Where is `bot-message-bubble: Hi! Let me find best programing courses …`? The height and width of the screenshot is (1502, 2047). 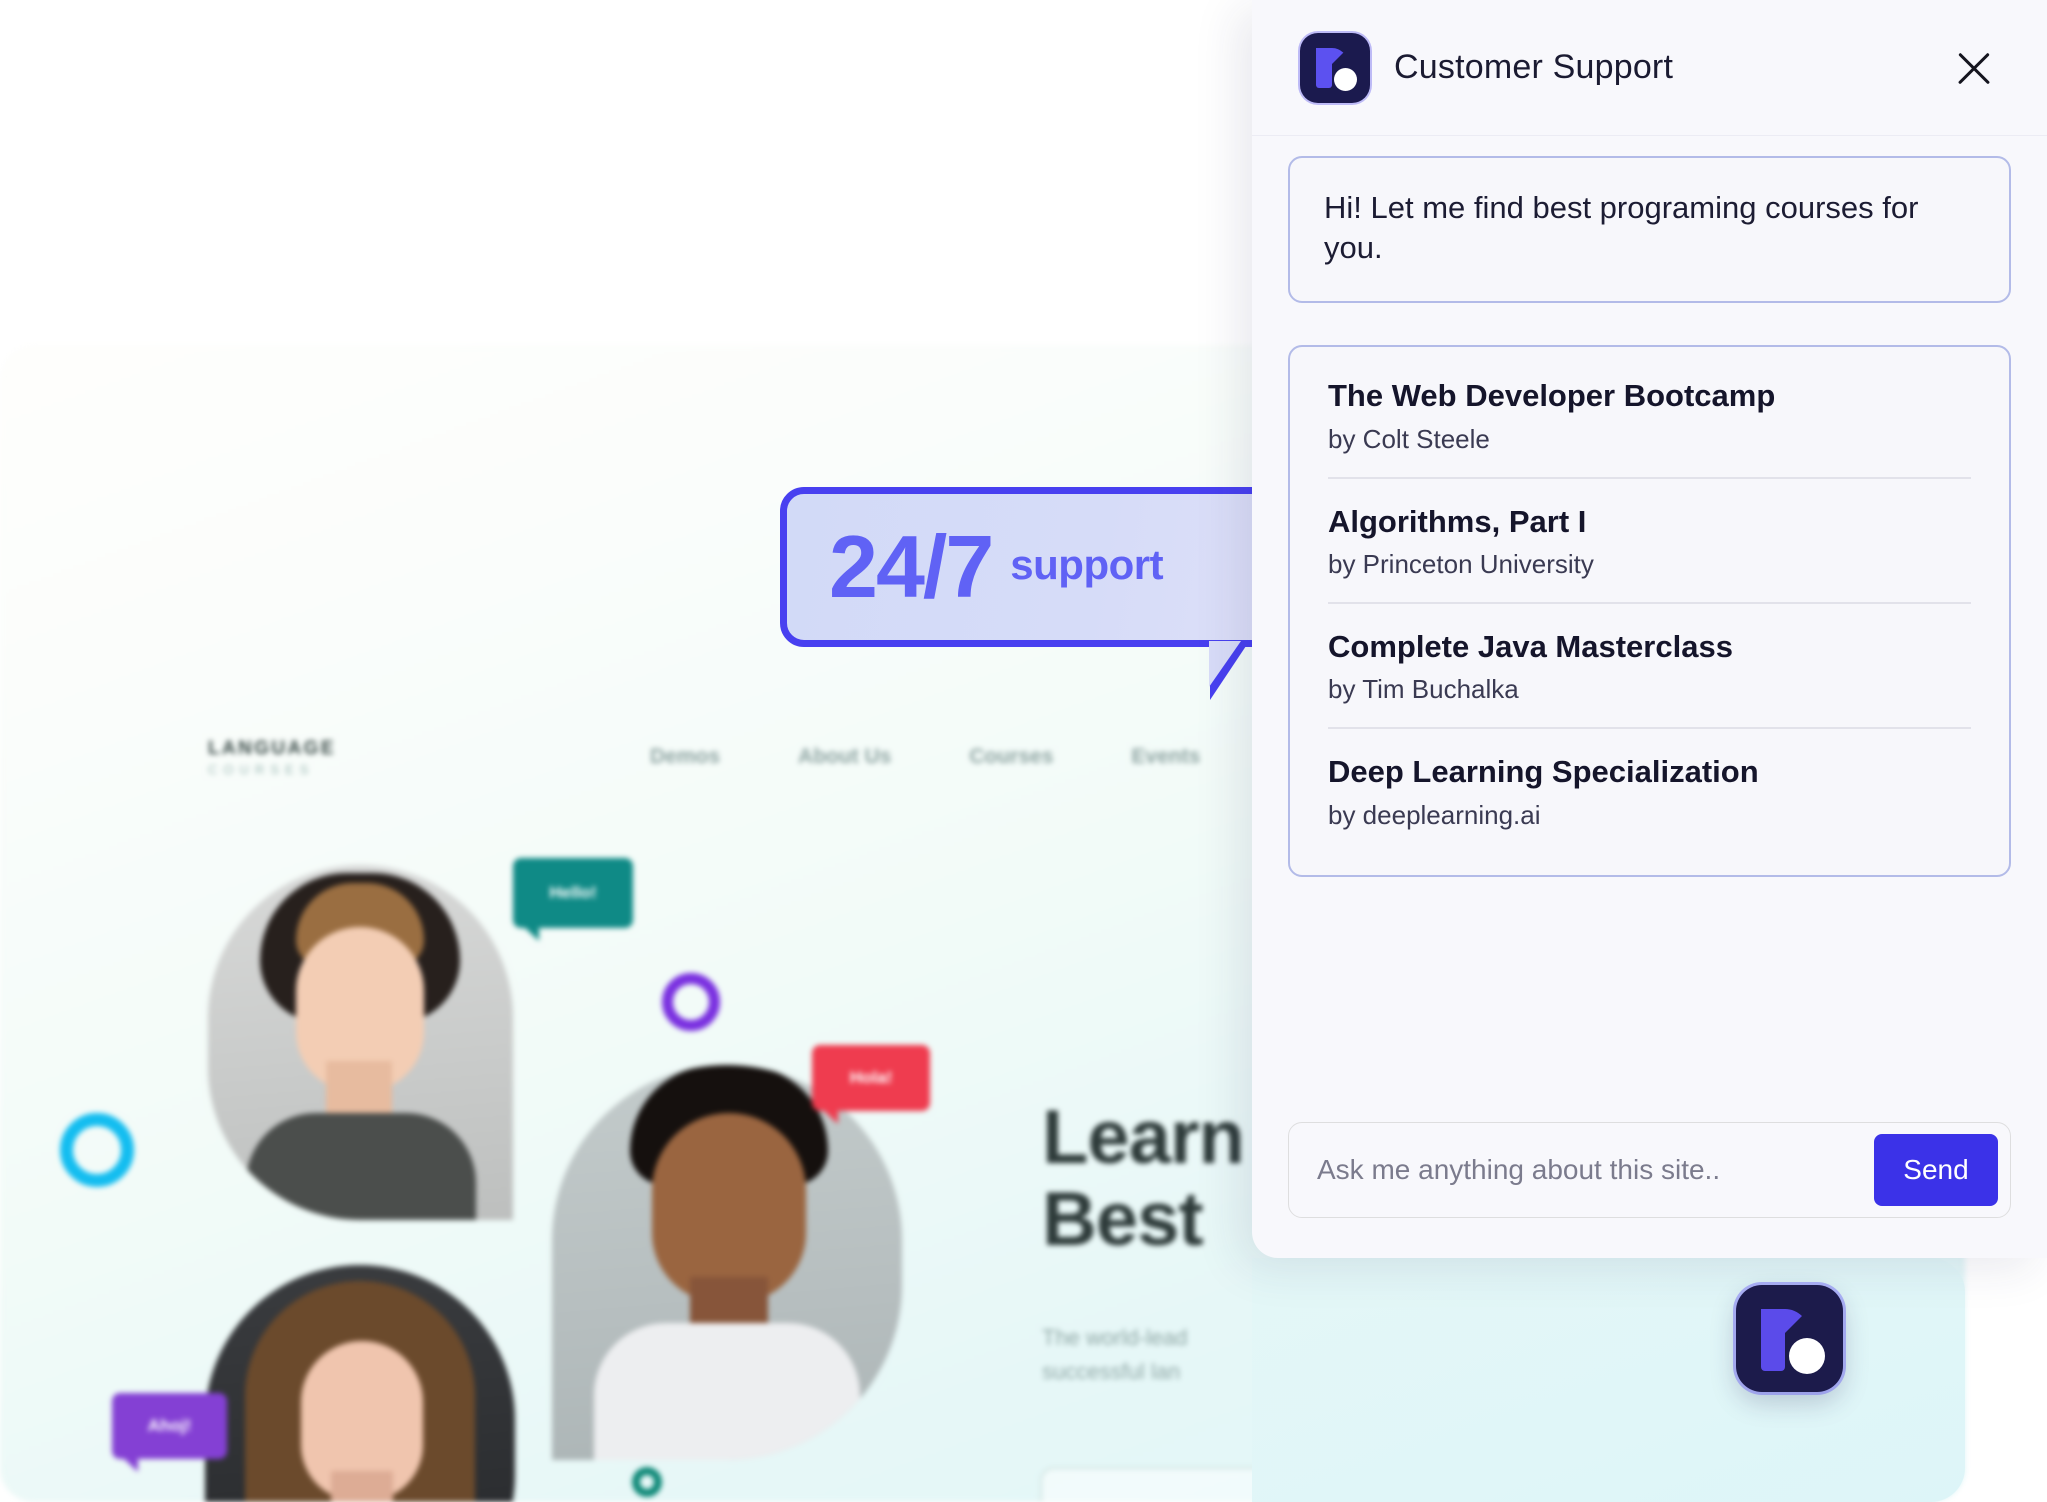 bot-message-bubble: Hi! Let me find best programing courses … is located at coordinates (1649, 230).